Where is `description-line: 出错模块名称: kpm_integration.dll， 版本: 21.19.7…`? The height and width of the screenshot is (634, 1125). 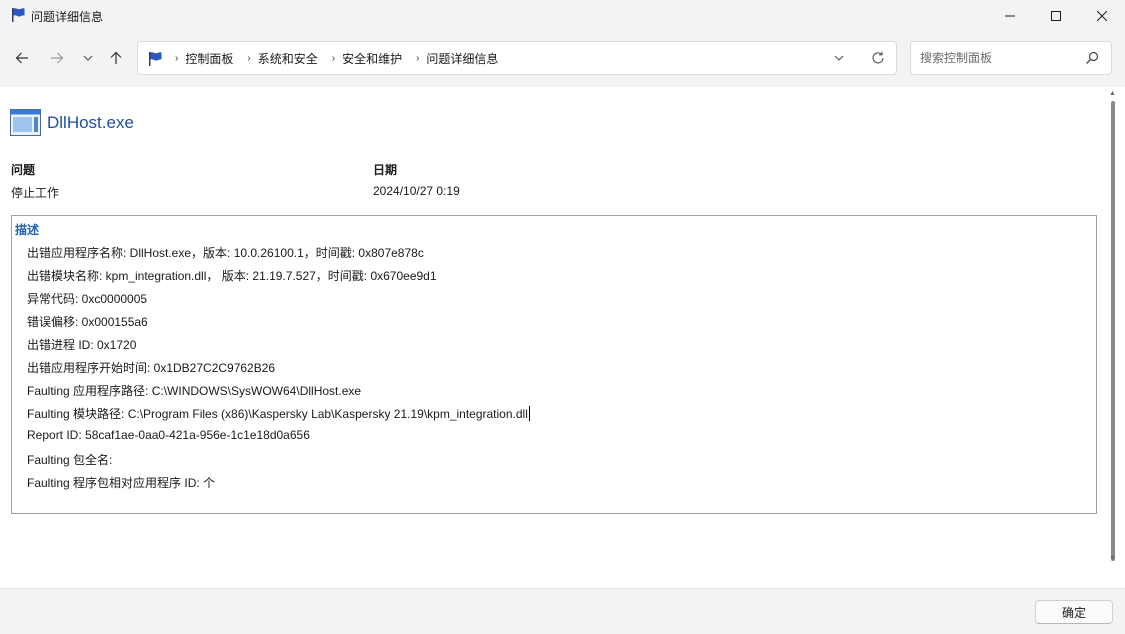 description-line: 出错模块名称: kpm_integration.dll， 版本: 21.19.7… is located at coordinates (232, 276).